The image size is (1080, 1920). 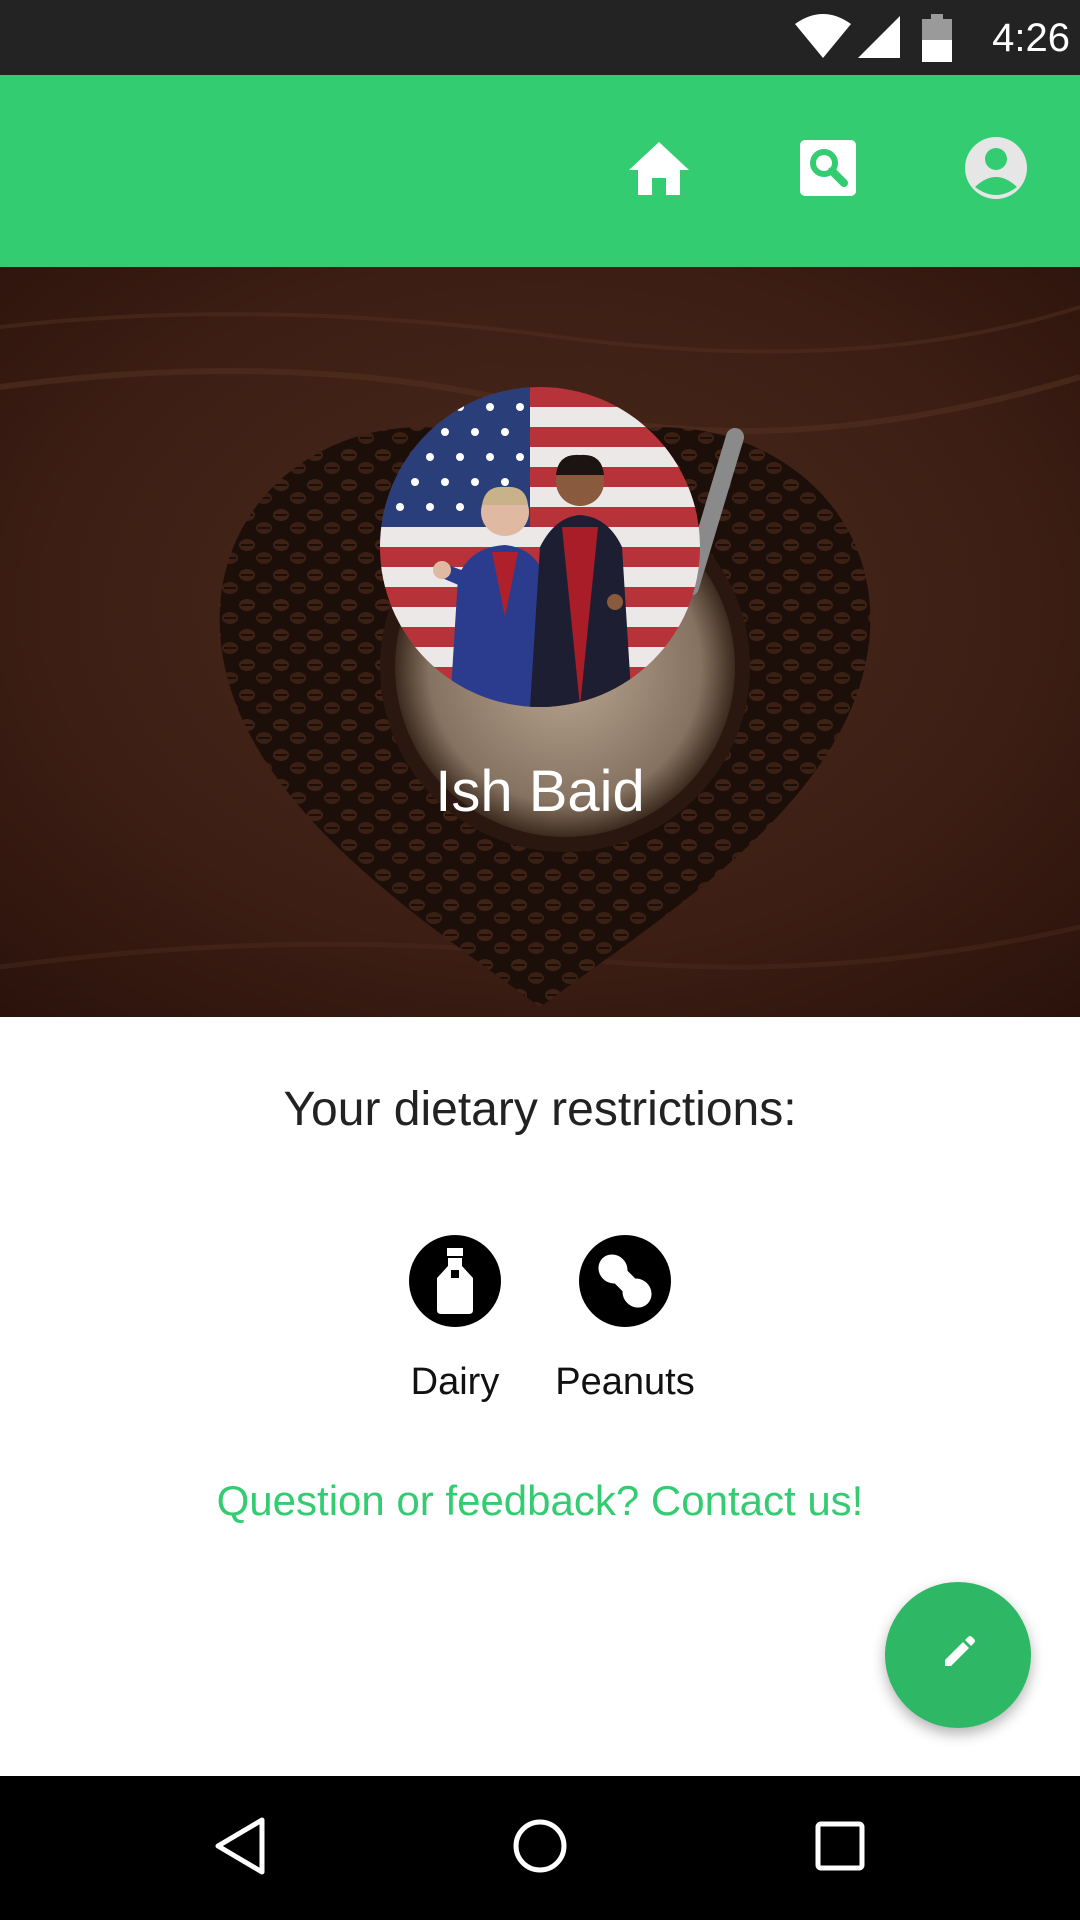 I want to click on profile-photo, so click(x=540, y=547).